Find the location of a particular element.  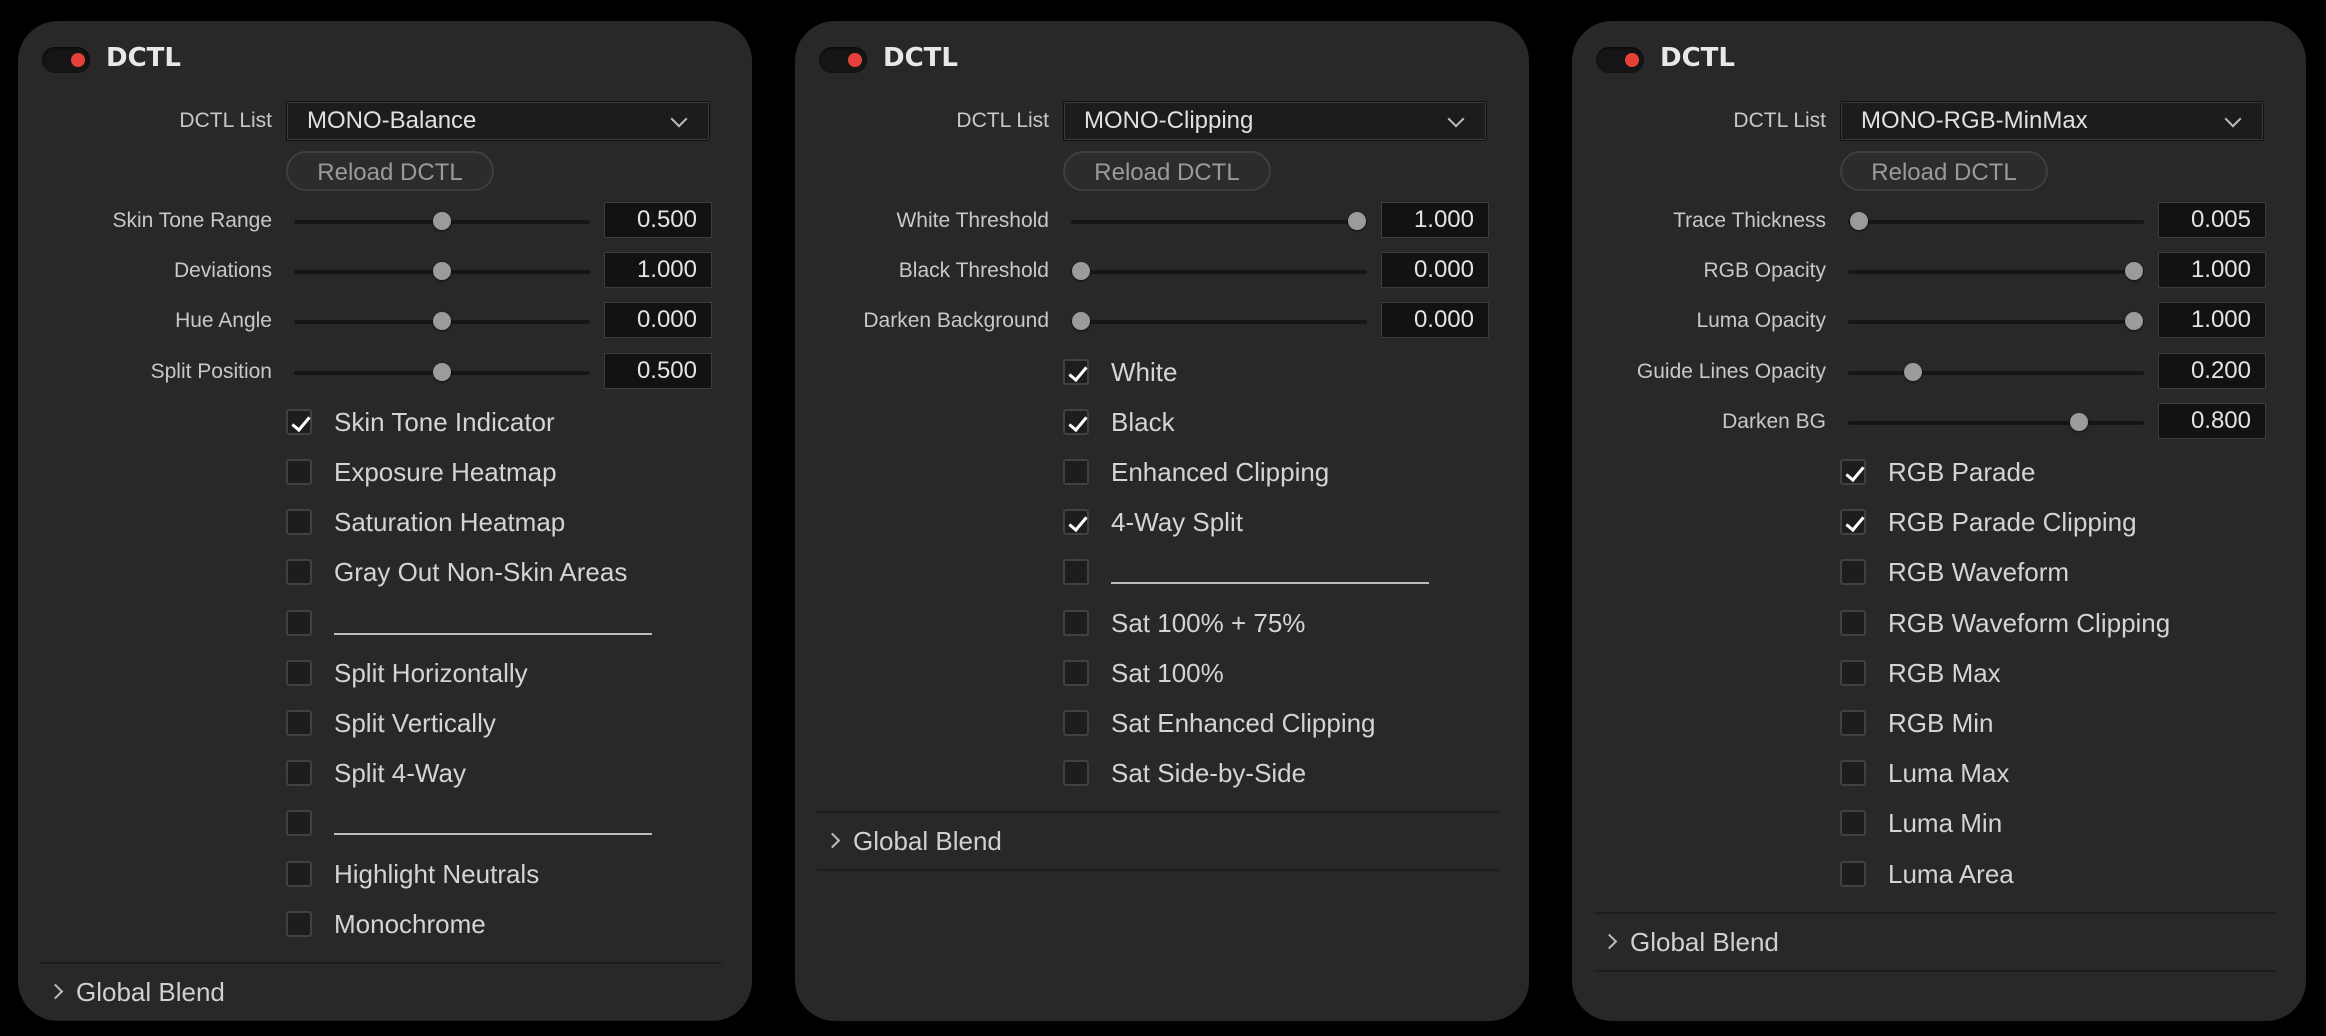

slider-value-field: 0.200 is located at coordinates (2212, 371).